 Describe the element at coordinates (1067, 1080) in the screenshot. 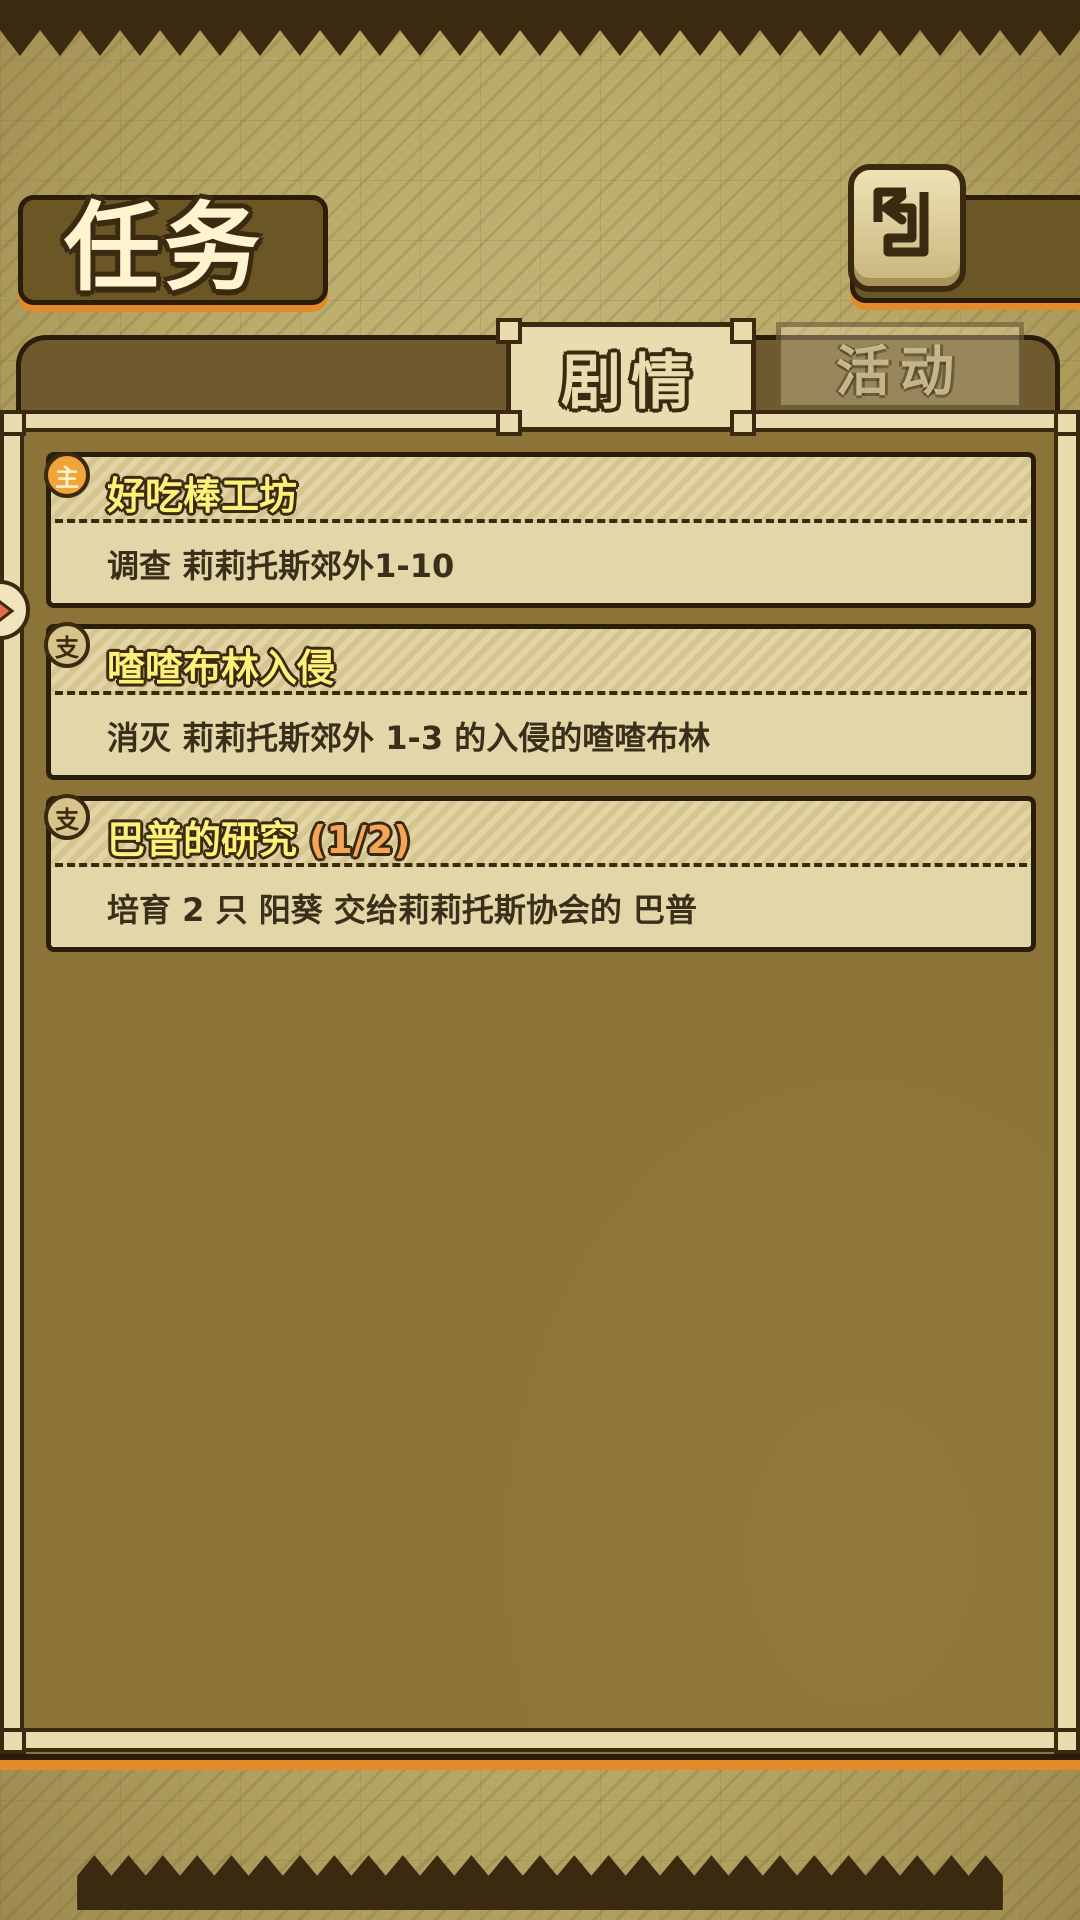

I see `panel-rail-right` at that location.